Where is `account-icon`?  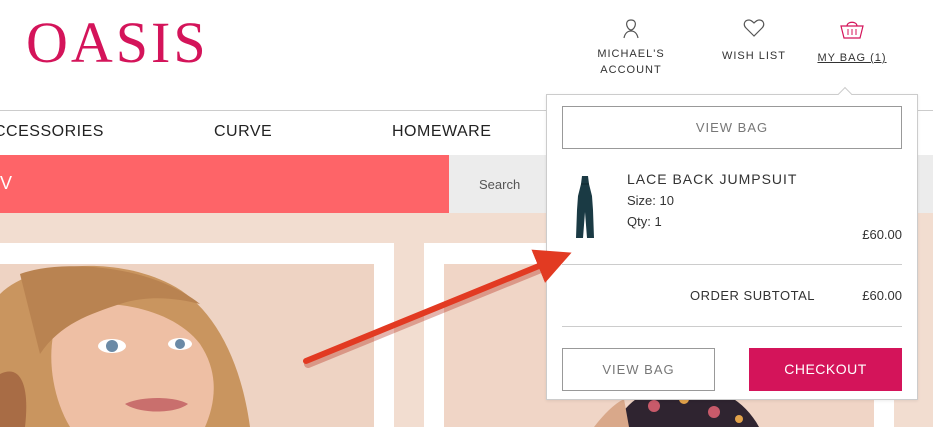
account-icon is located at coordinates (631, 29).